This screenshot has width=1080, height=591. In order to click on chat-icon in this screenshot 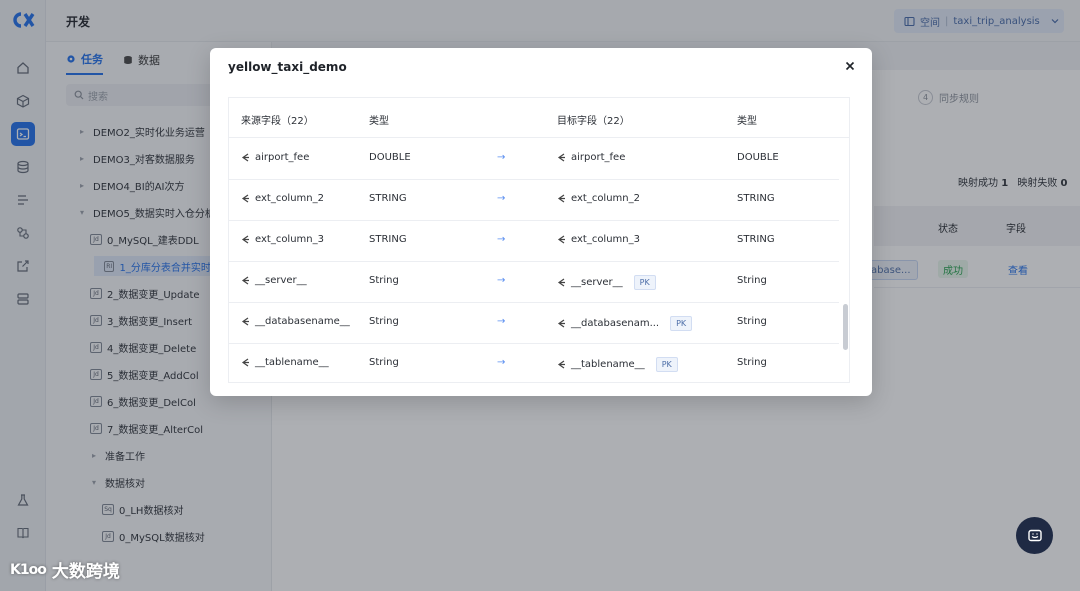, I will do `click(1034, 535)`.